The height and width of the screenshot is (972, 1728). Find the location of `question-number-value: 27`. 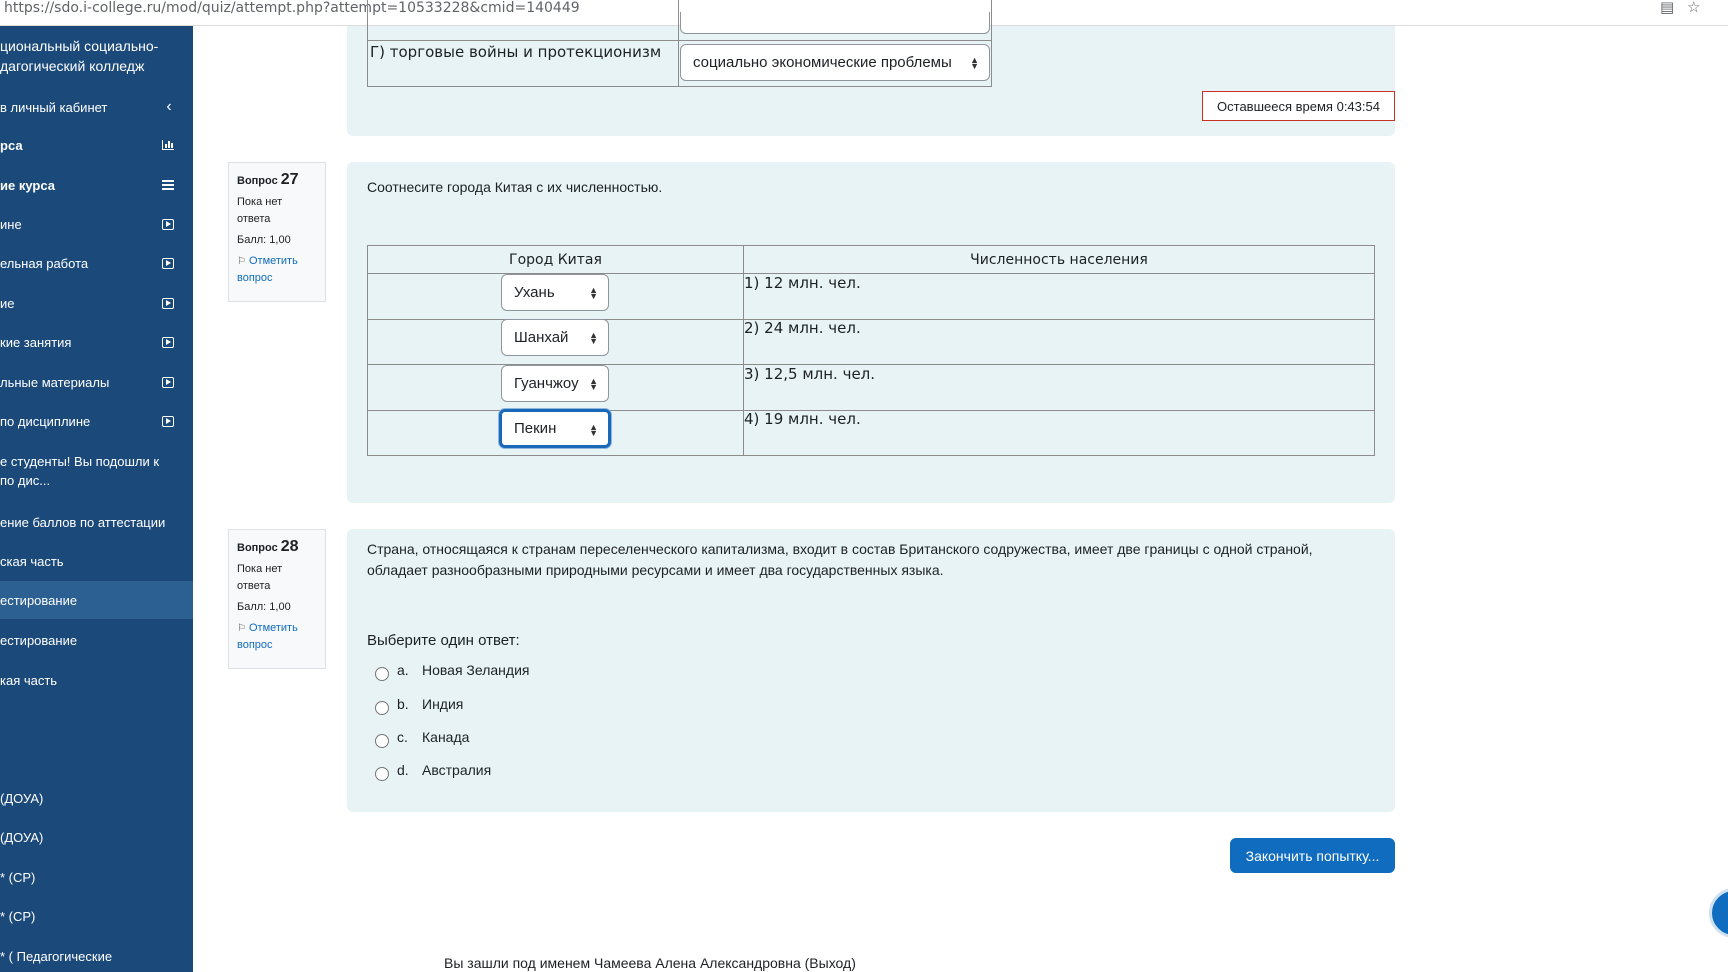

question-number-value: 27 is located at coordinates (289, 179).